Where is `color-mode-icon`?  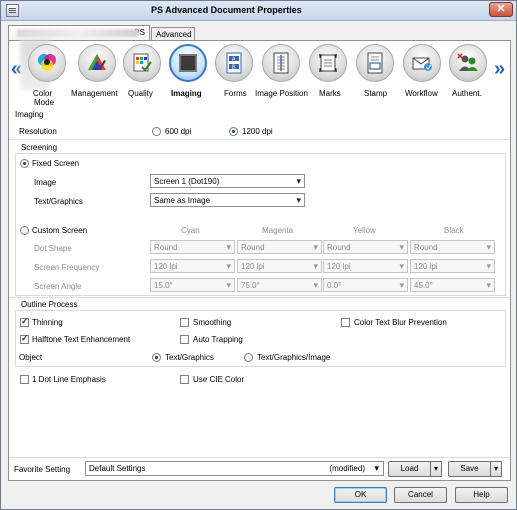
color-mode-icon is located at coordinates (44, 65).